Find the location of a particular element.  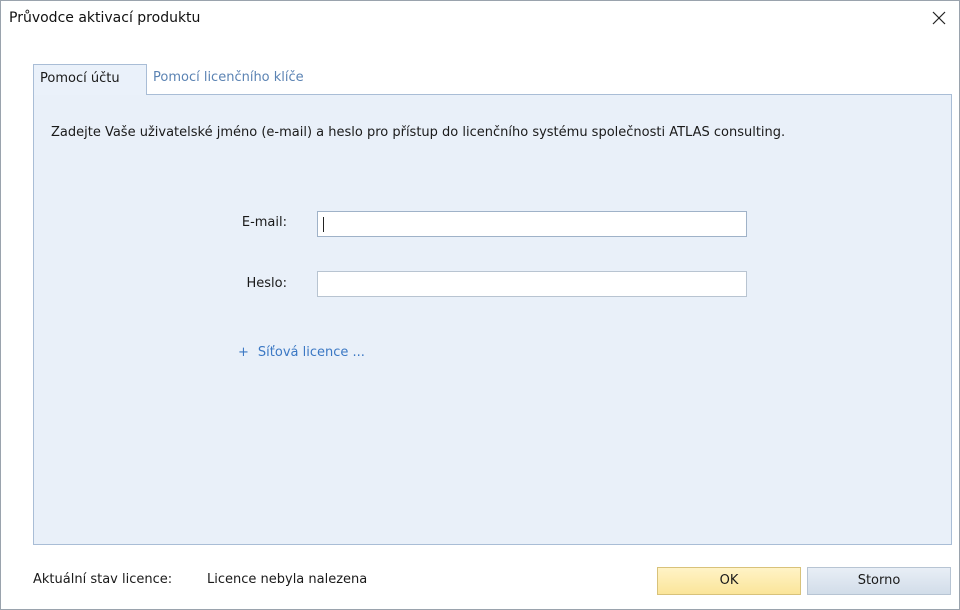

tab-account: Pomocí účtu is located at coordinates (90, 79).